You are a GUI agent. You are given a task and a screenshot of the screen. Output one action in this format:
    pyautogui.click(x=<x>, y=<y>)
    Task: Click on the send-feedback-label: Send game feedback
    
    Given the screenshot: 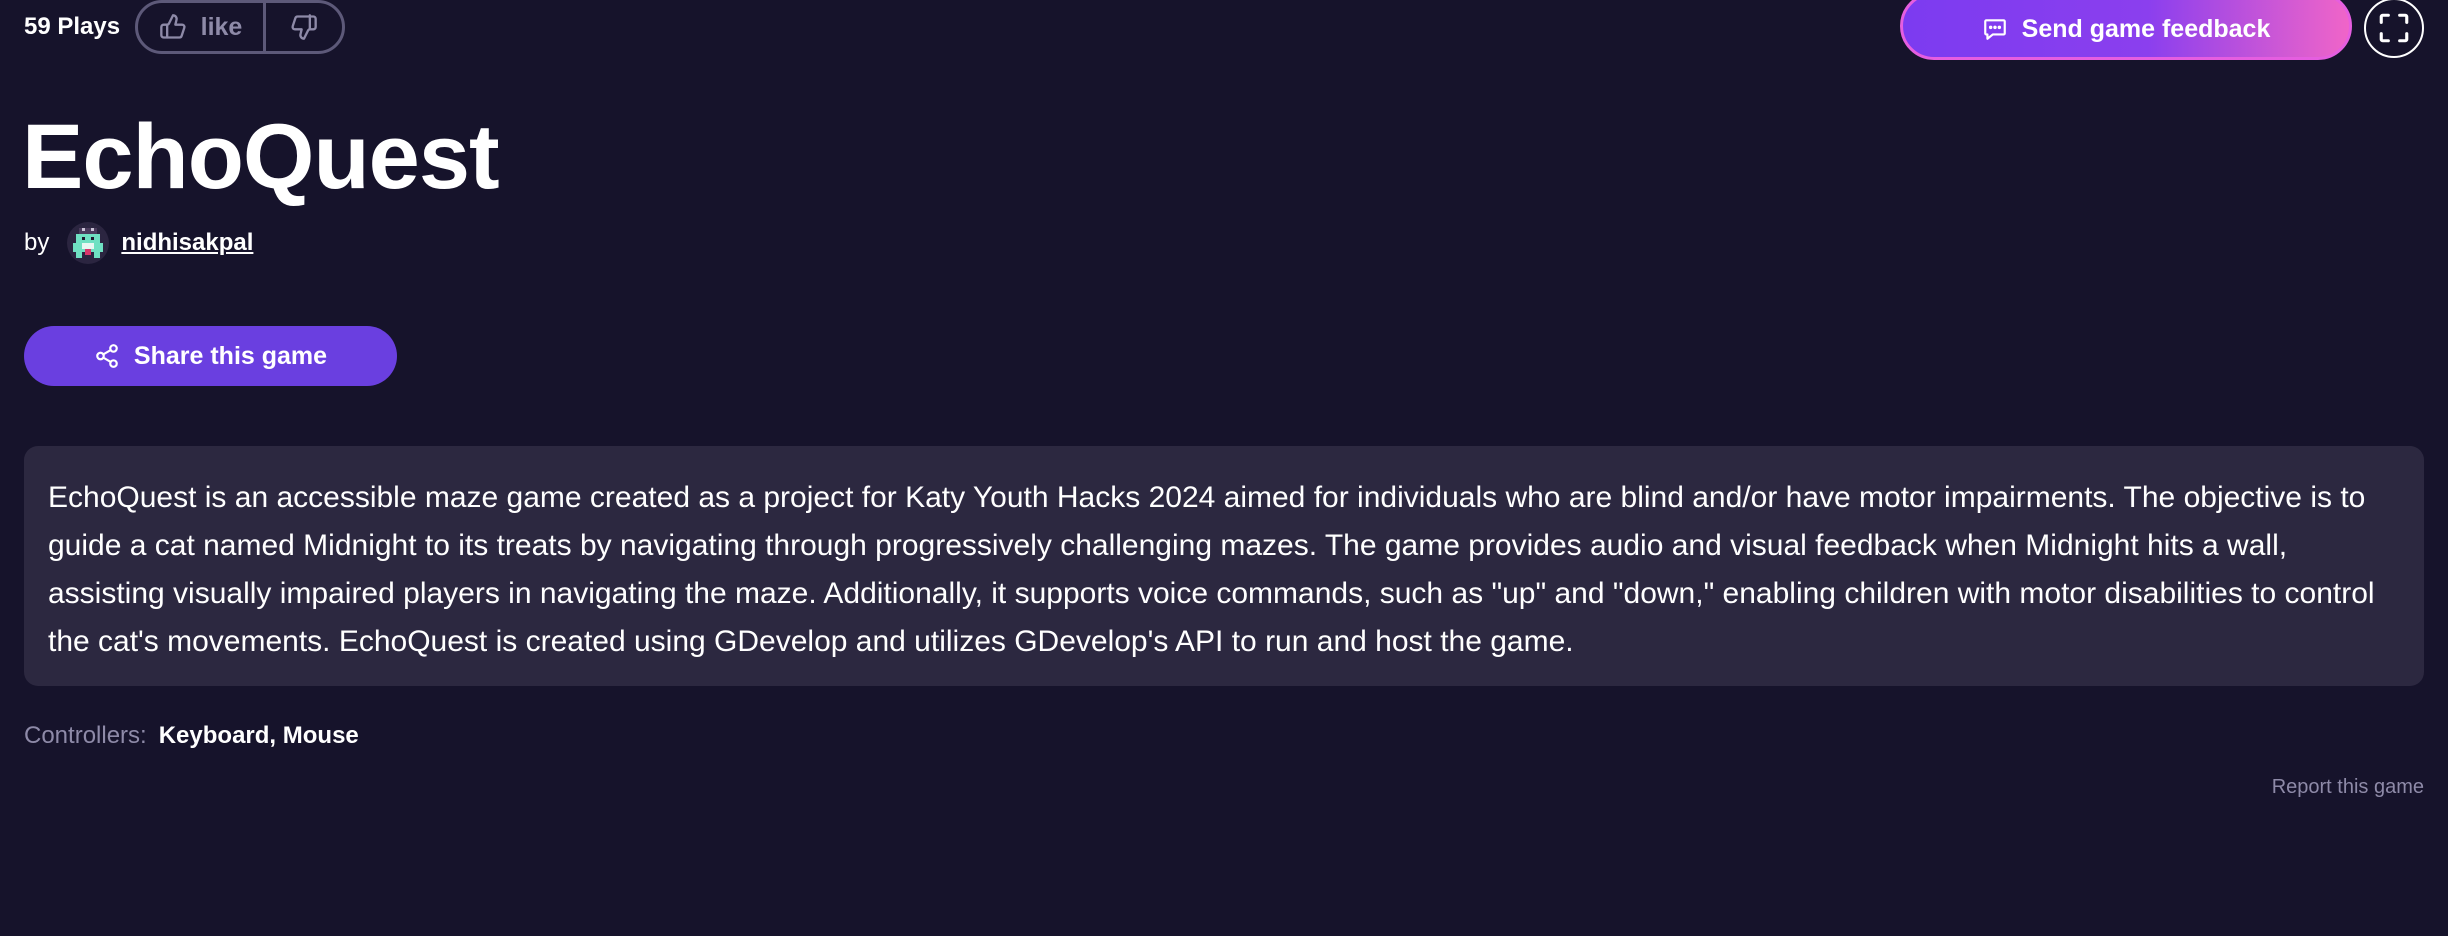 What is the action you would take?
    pyautogui.click(x=2146, y=28)
    